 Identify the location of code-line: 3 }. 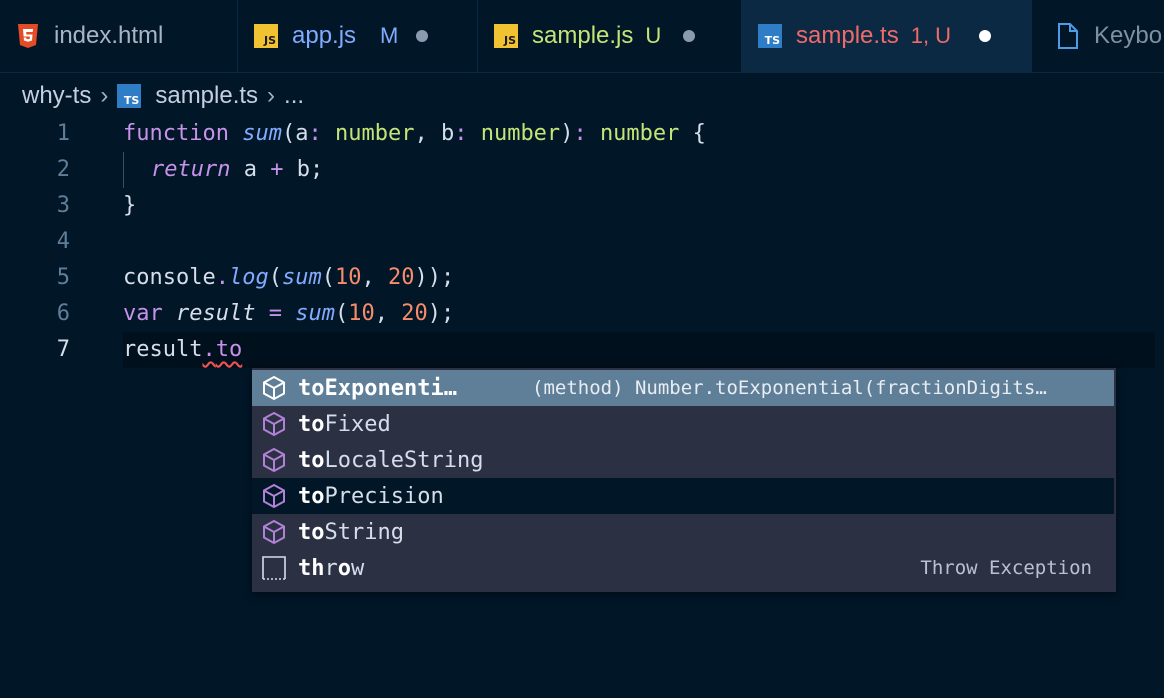
(582, 206).